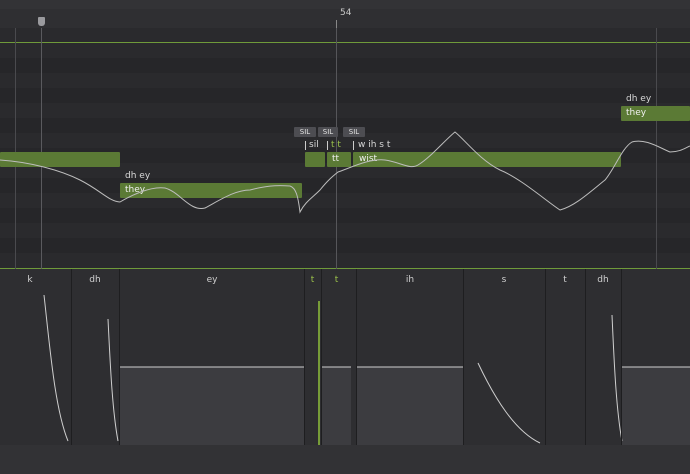 Image resolution: width=690 pixels, height=474 pixels. What do you see at coordinates (30, 280) in the screenshot?
I see `phoneme-label: k` at bounding box center [30, 280].